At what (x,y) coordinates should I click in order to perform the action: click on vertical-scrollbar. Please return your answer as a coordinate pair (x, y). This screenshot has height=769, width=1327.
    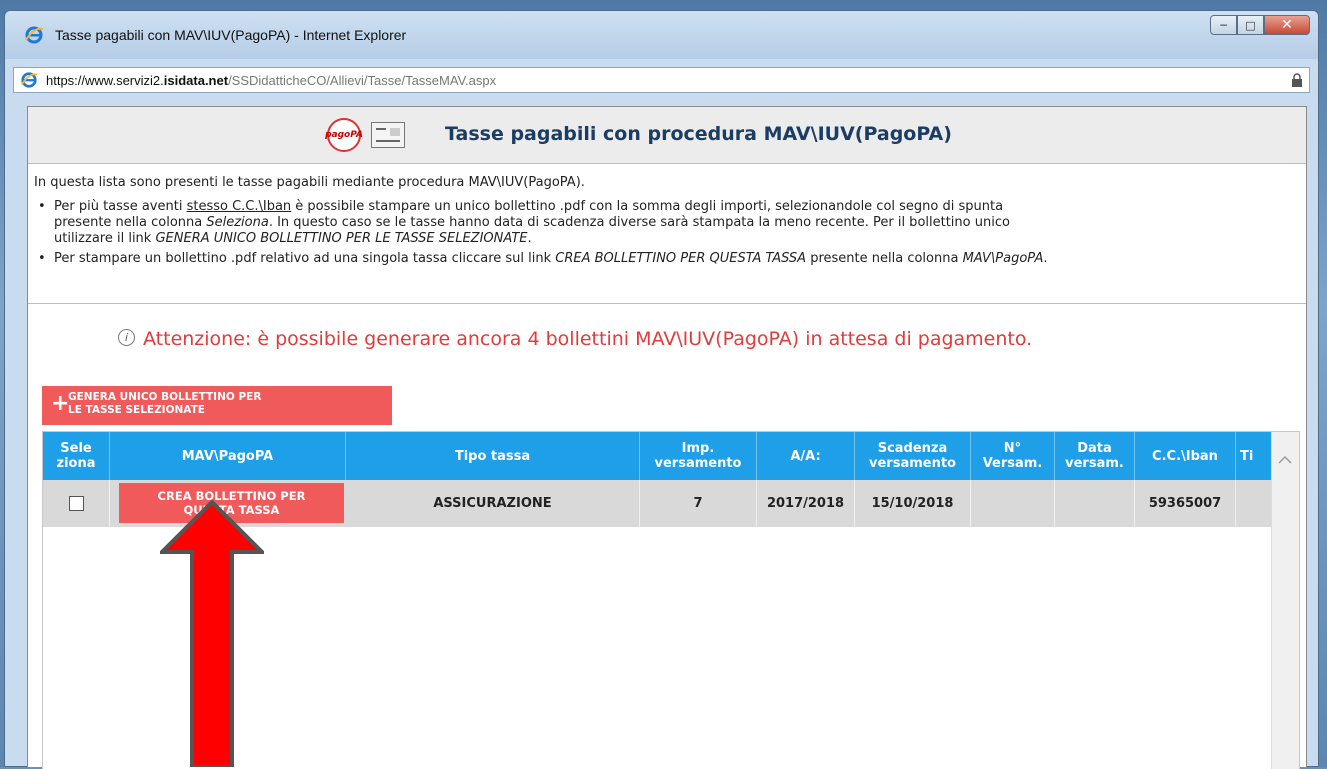
    Looking at the image, I should click on (1285, 600).